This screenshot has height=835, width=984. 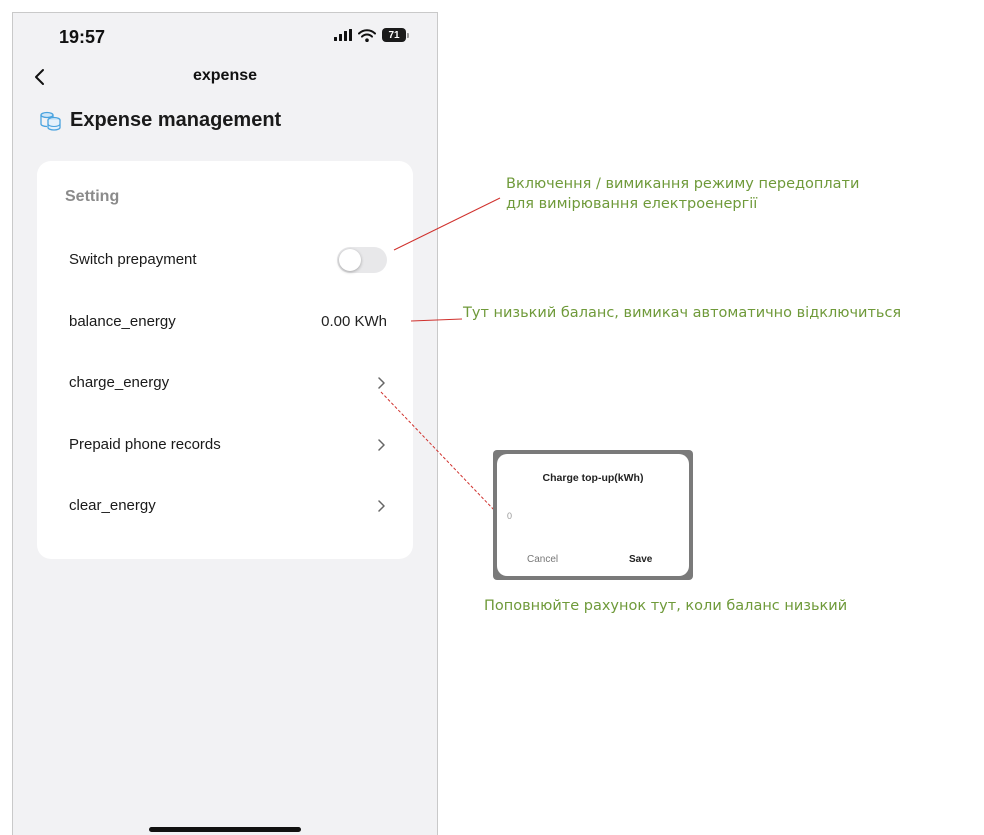 I want to click on balance-value: 0.00 KWh, so click(x=354, y=321).